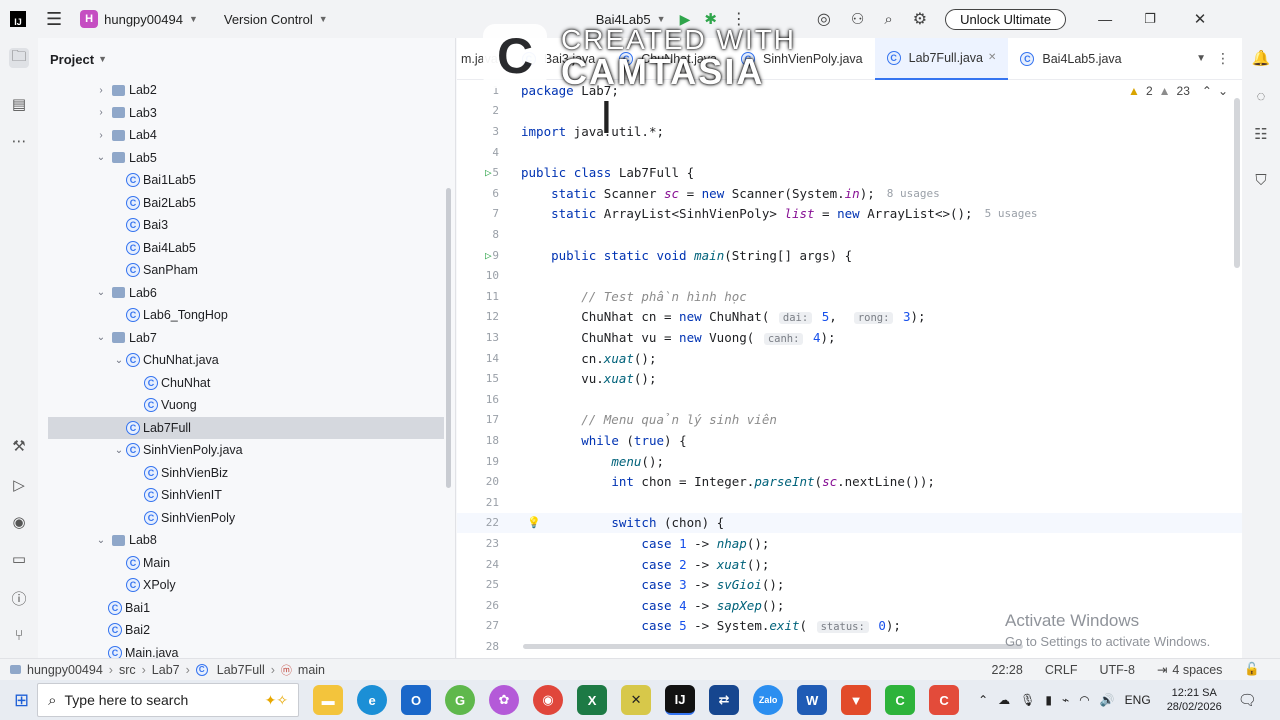  What do you see at coordinates (849, 296) in the screenshot?
I see `code-line: 11 // Test phần hình học` at bounding box center [849, 296].